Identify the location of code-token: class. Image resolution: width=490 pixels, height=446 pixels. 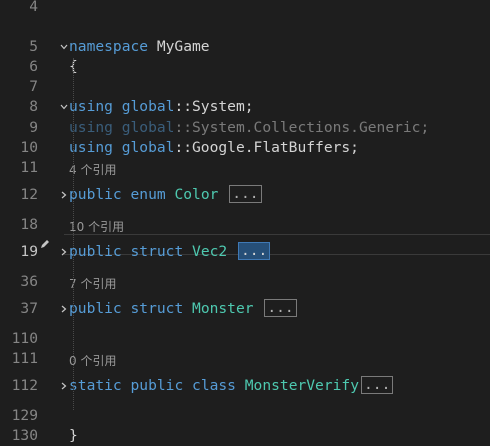
(214, 385).